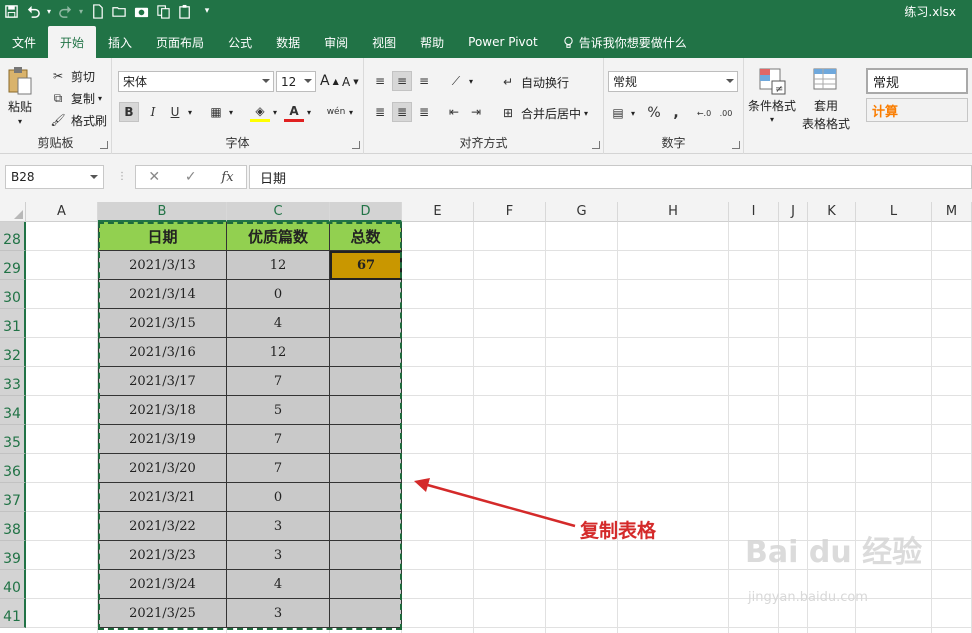 The width and height of the screenshot is (972, 633). Describe the element at coordinates (162, 468) in the screenshot. I see `cell-date: 2021/3/20` at that location.